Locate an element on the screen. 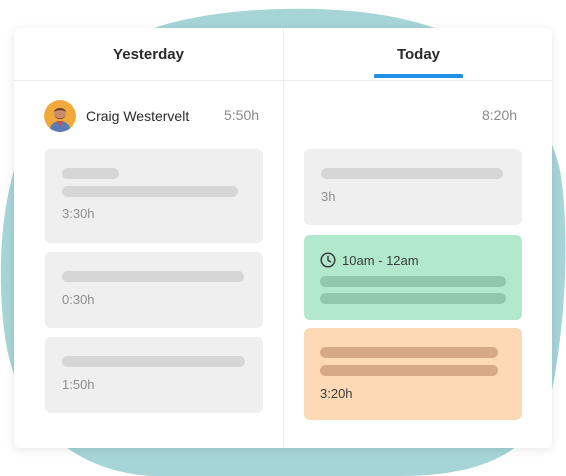 The image size is (566, 476). entry-duration: 3h is located at coordinates (328, 196).